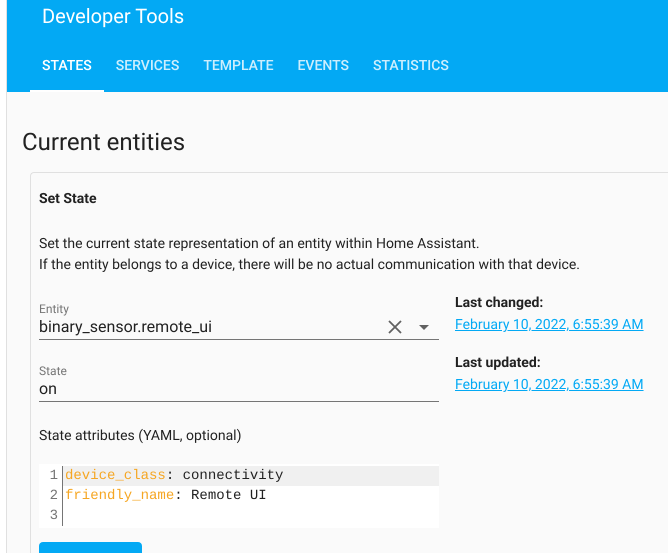  Describe the element at coordinates (411, 67) in the screenshot. I see `nav-tab: STATISTICS` at that location.